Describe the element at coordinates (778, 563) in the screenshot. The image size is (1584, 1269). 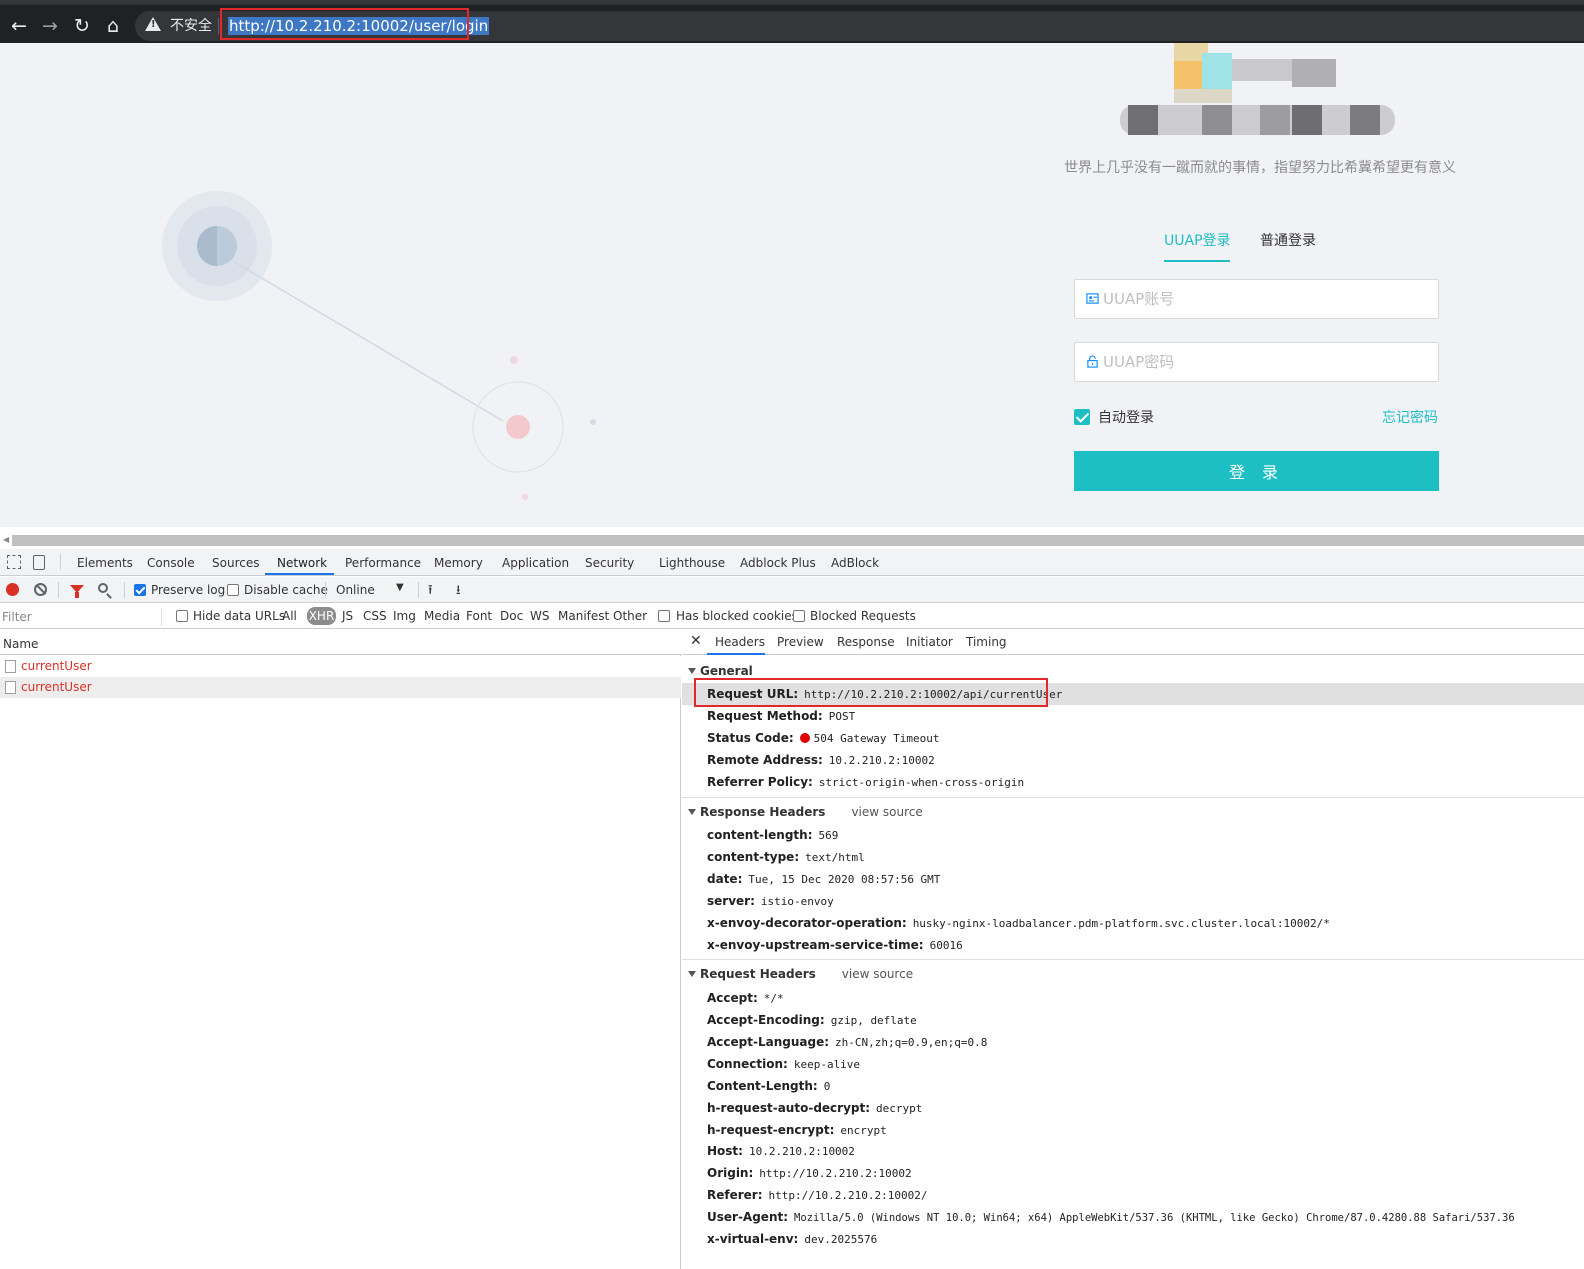
I see `tab-adblock-plus: Adblock Plus` at that location.